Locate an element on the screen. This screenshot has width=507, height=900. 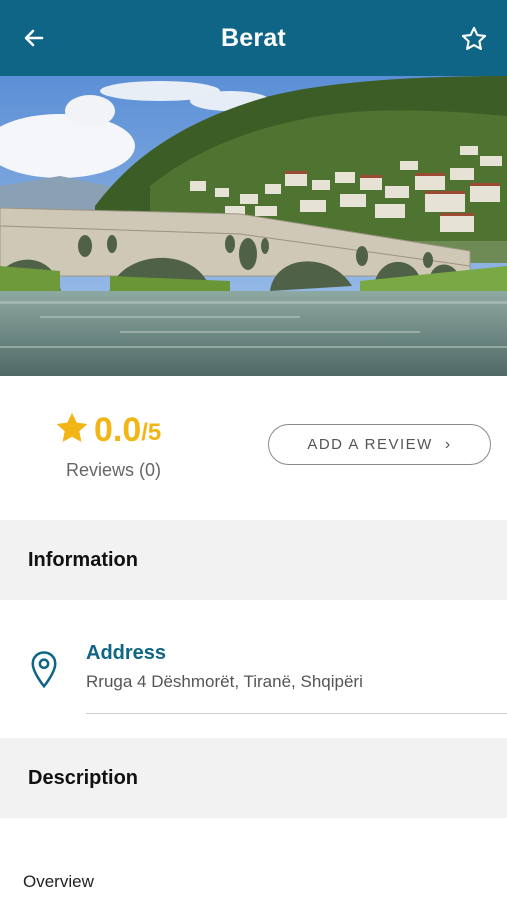
information-header: Information is located at coordinates (253, 560).